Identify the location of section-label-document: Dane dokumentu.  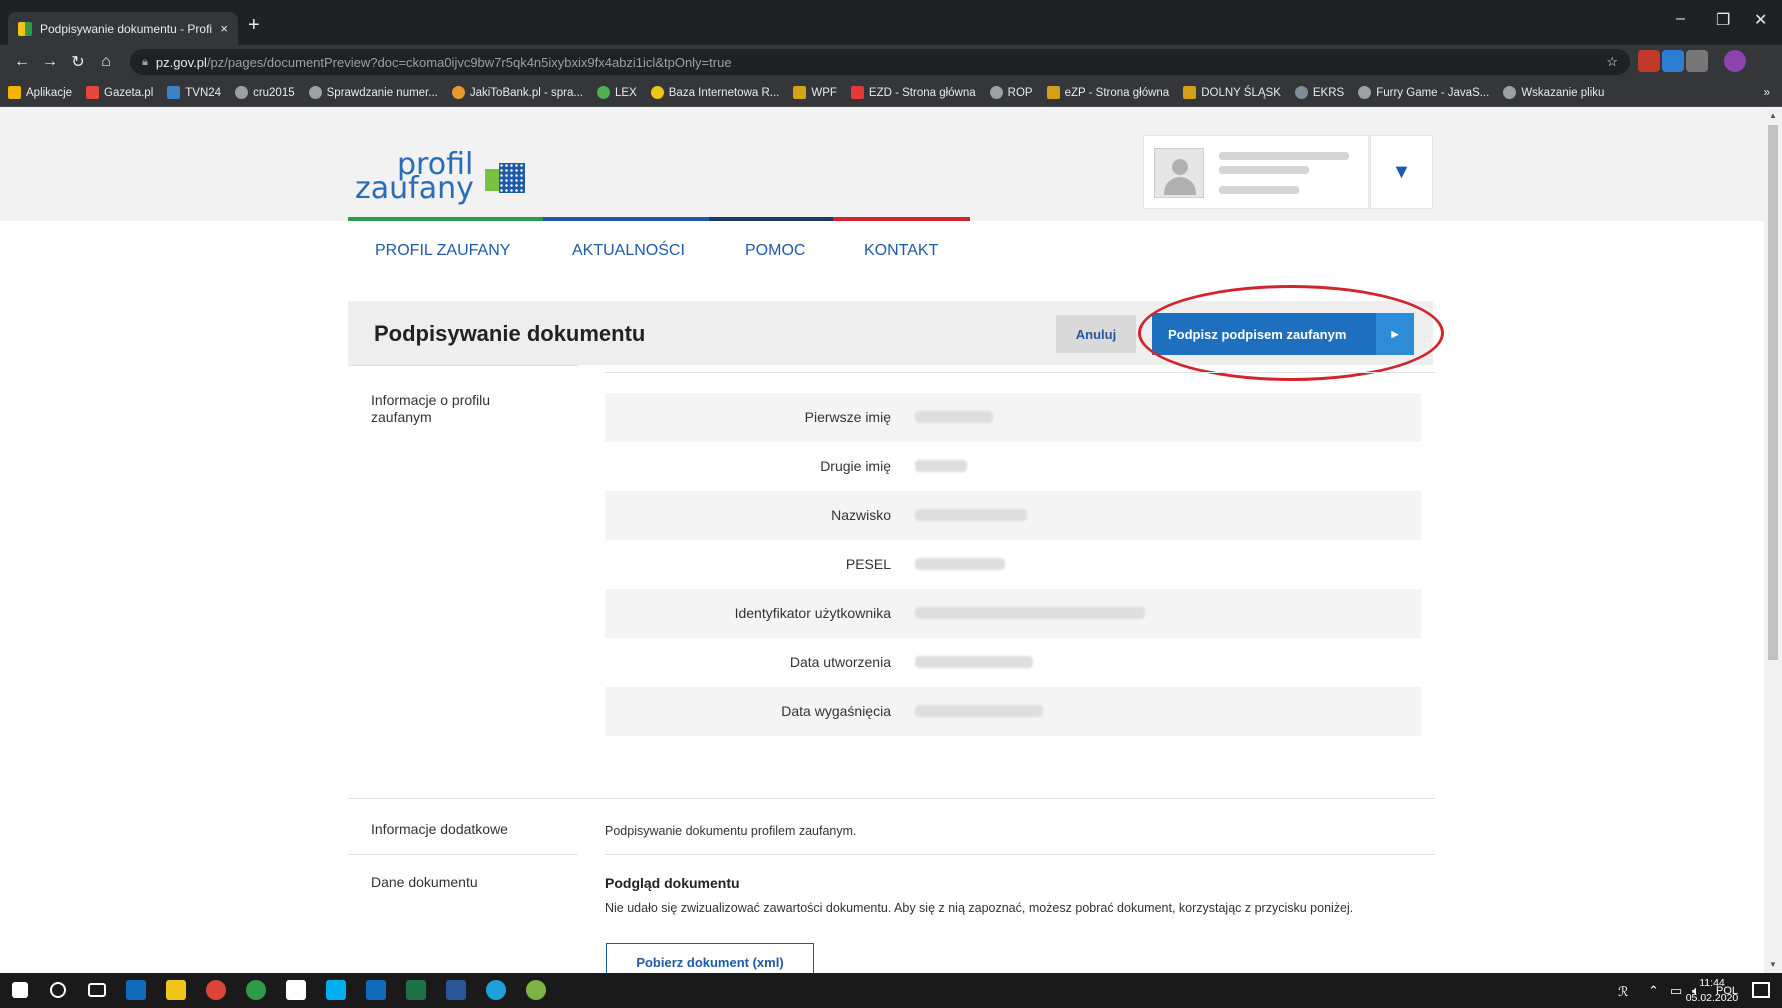
(424, 882).